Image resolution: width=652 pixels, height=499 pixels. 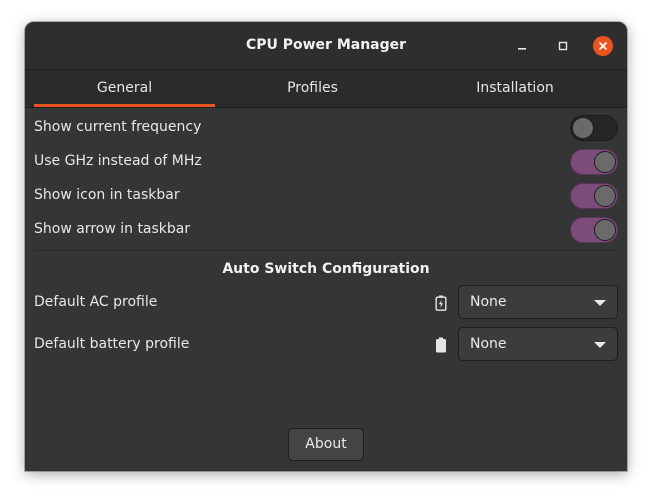 I want to click on close-icon, so click(x=603, y=46).